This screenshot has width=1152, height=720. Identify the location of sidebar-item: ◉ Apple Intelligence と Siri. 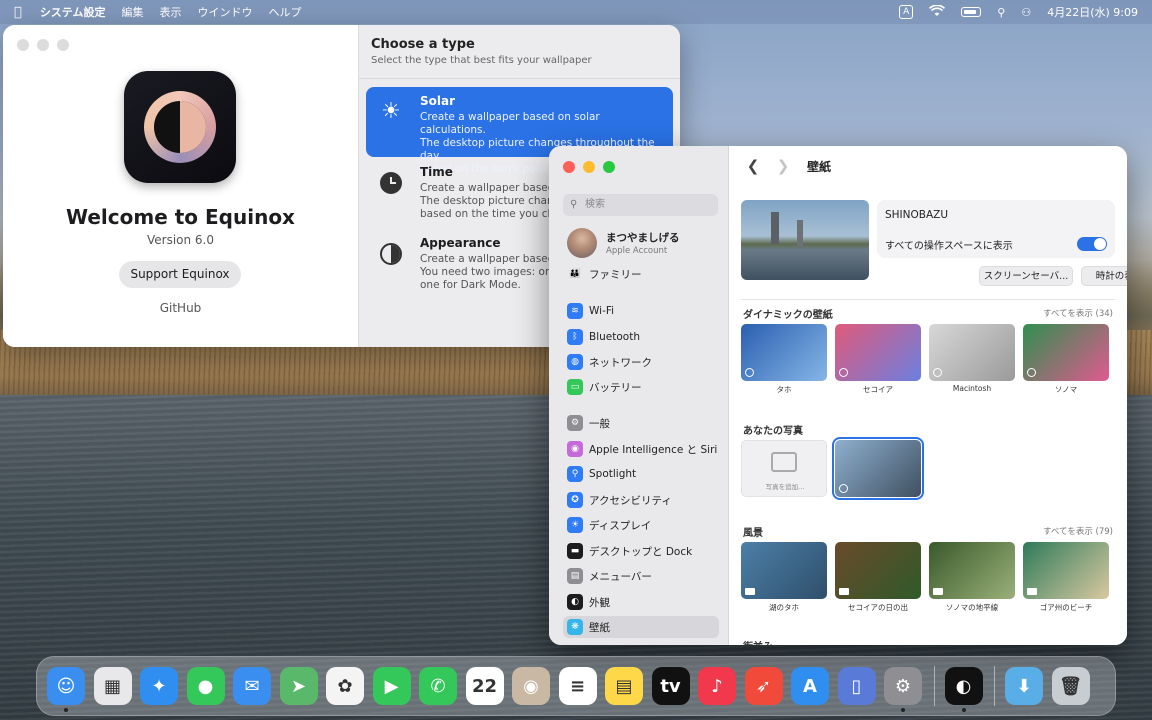
(641, 449).